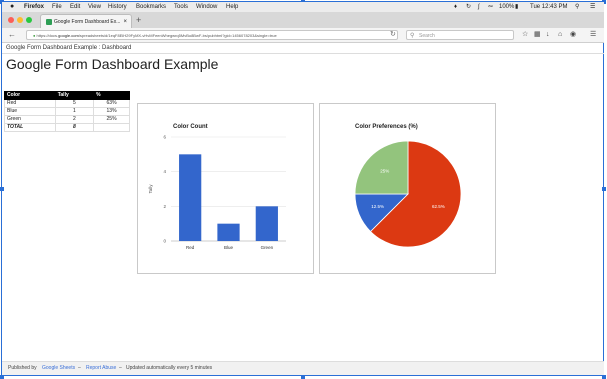  I want to click on report-abuse-link: Report Abuse, so click(101, 368).